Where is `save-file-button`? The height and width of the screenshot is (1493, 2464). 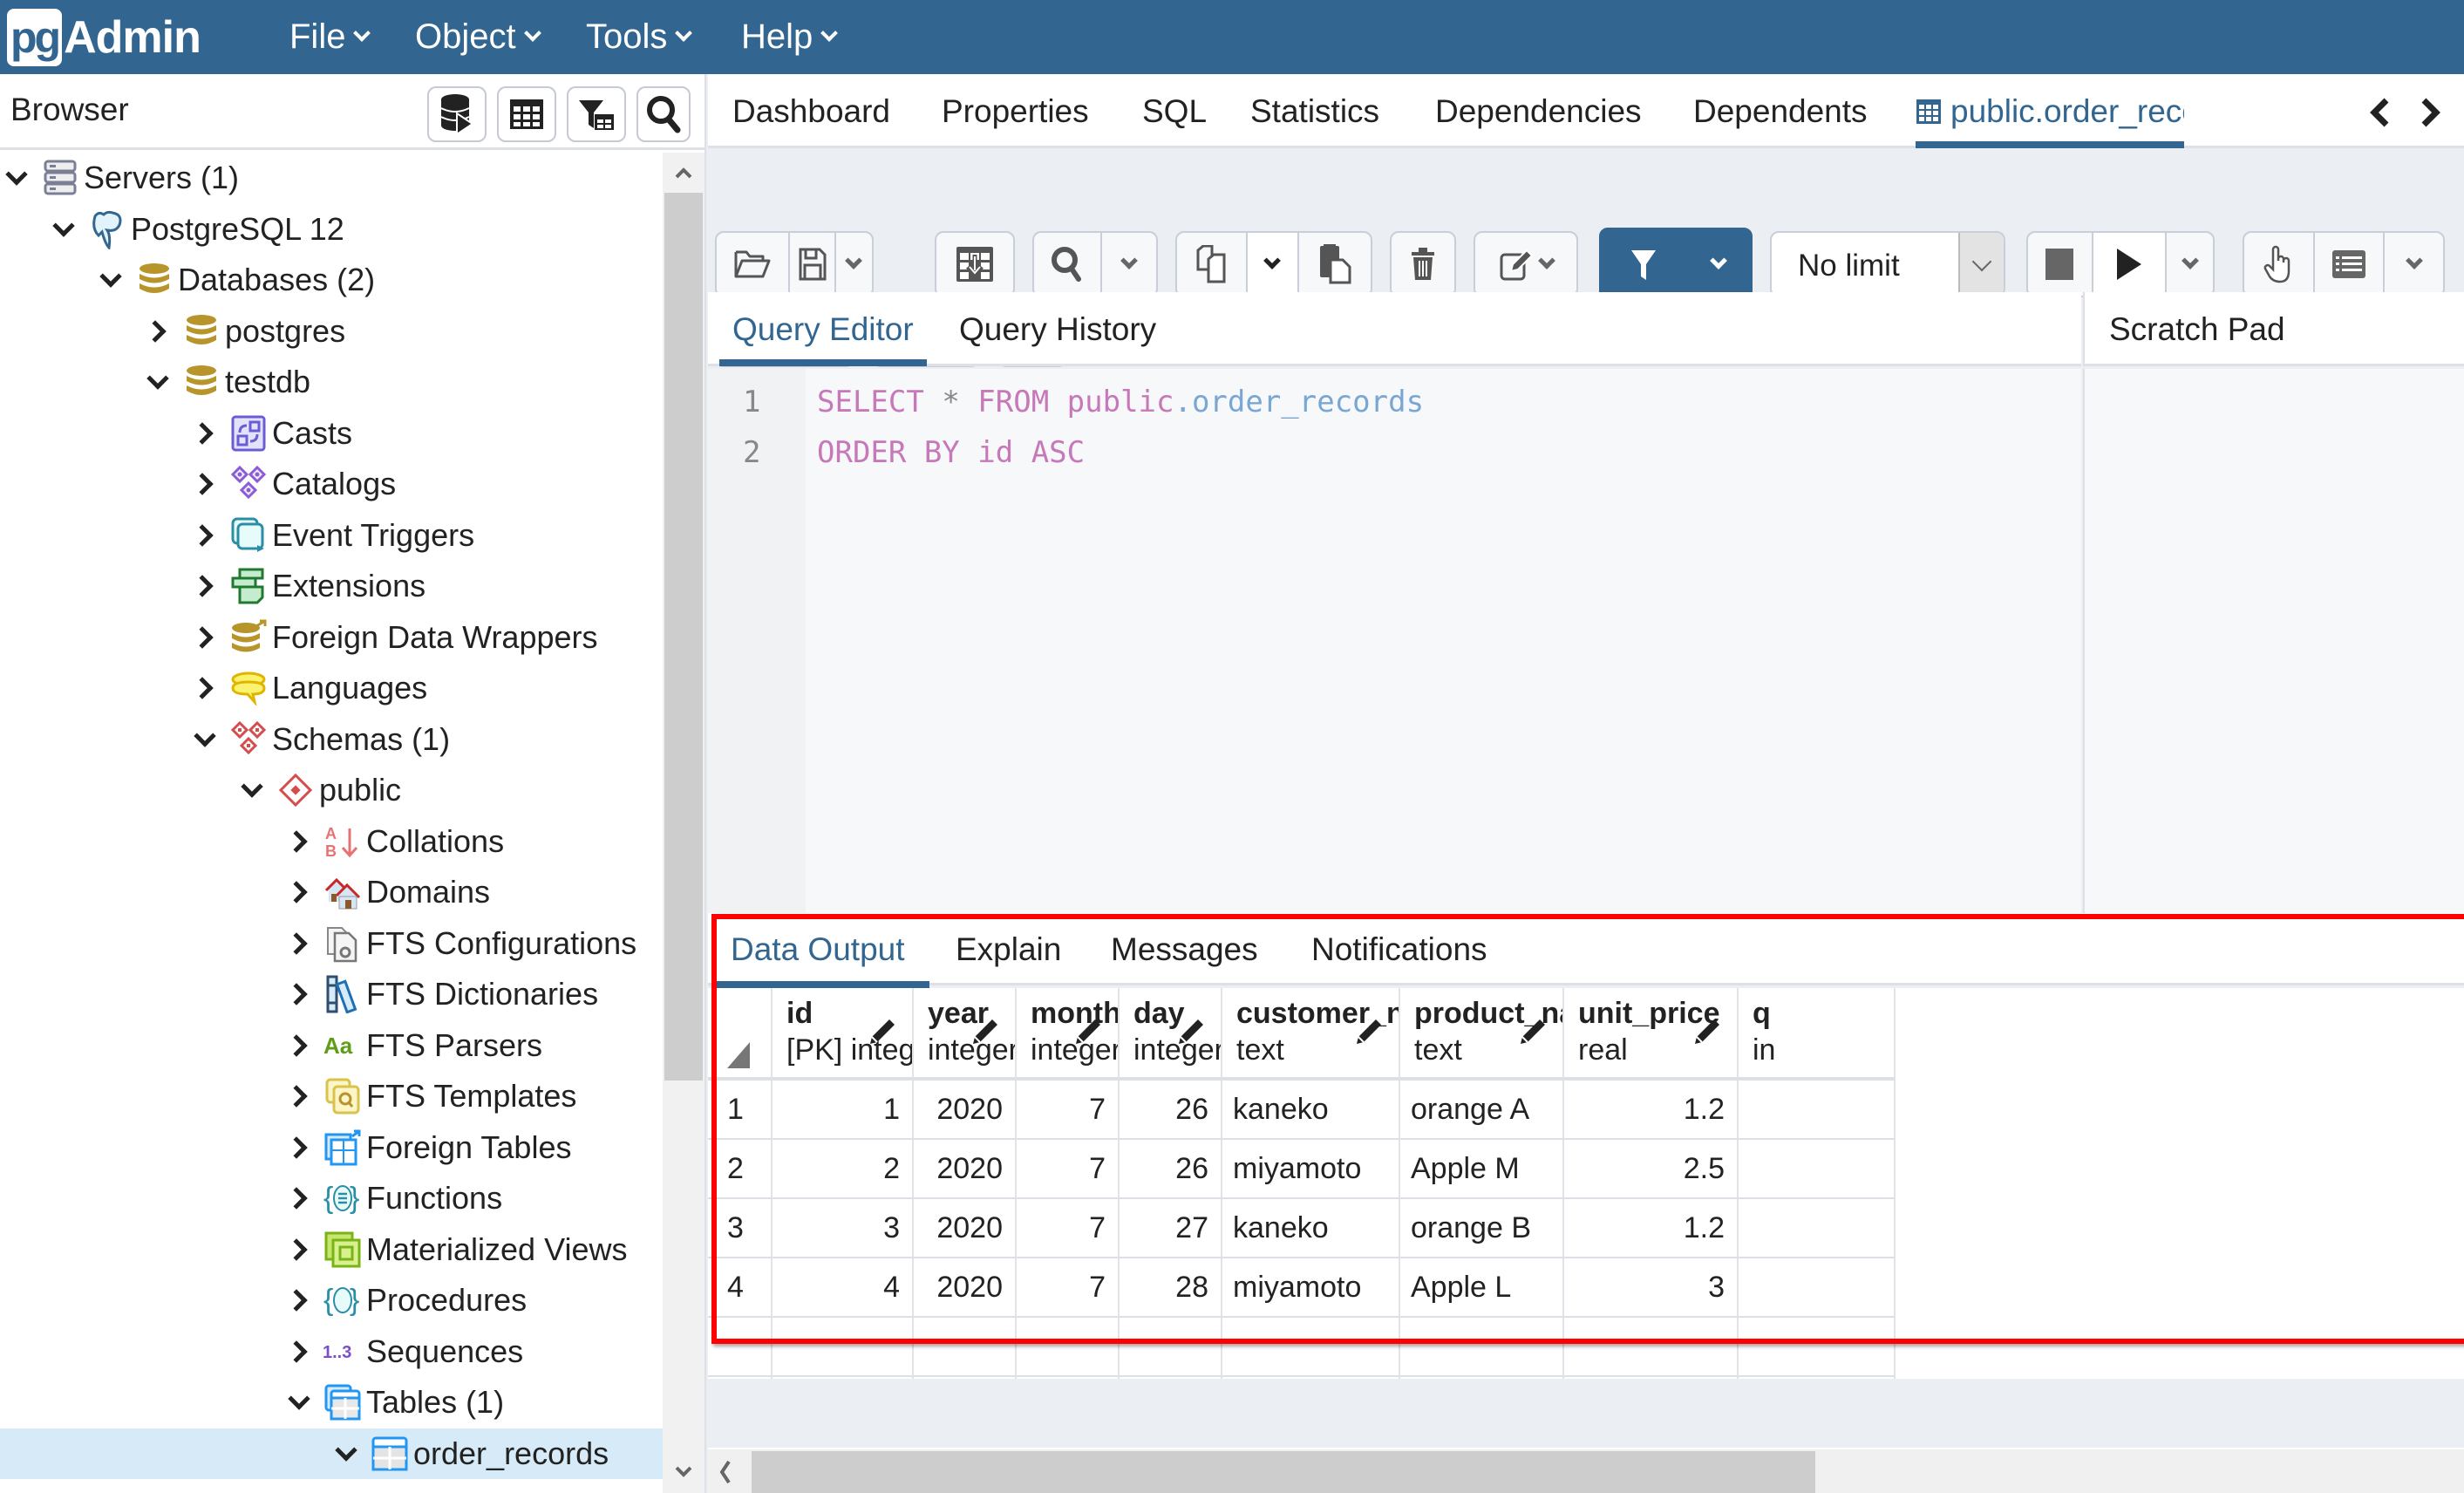
save-file-button is located at coordinates (813, 264).